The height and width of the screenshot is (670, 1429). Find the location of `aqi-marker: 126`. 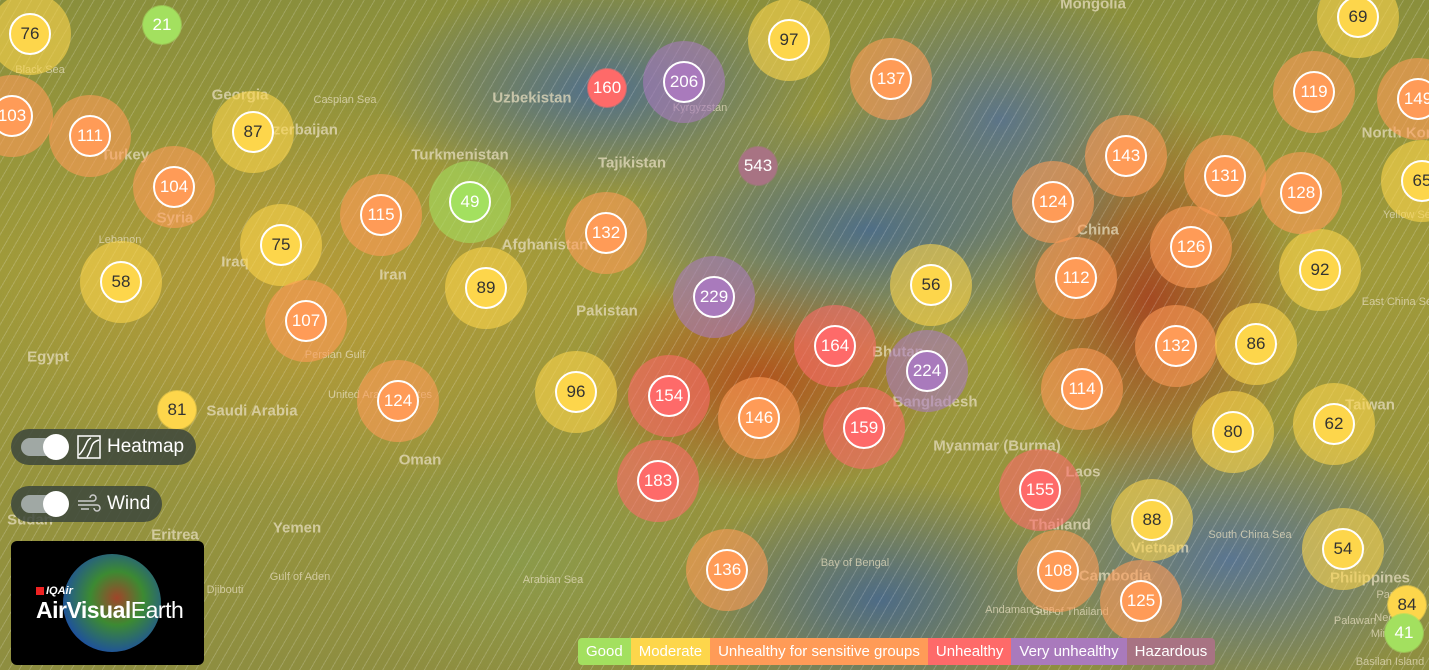

aqi-marker: 126 is located at coordinates (1191, 247).